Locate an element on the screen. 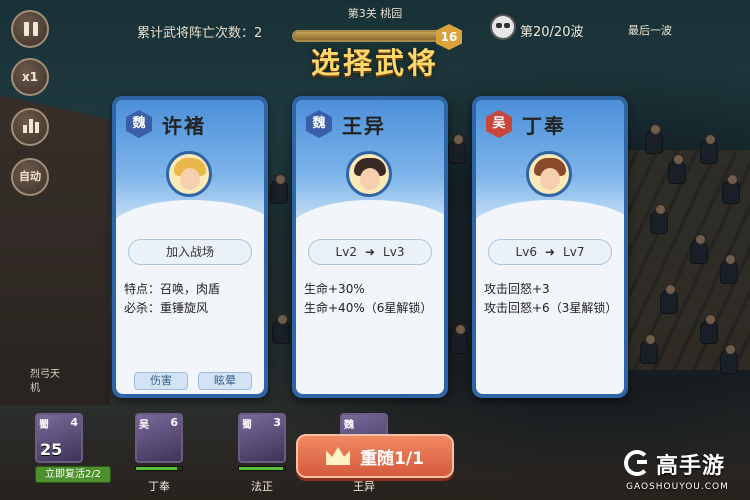 The image size is (750, 500). level-from: Lv2 is located at coordinates (346, 252).